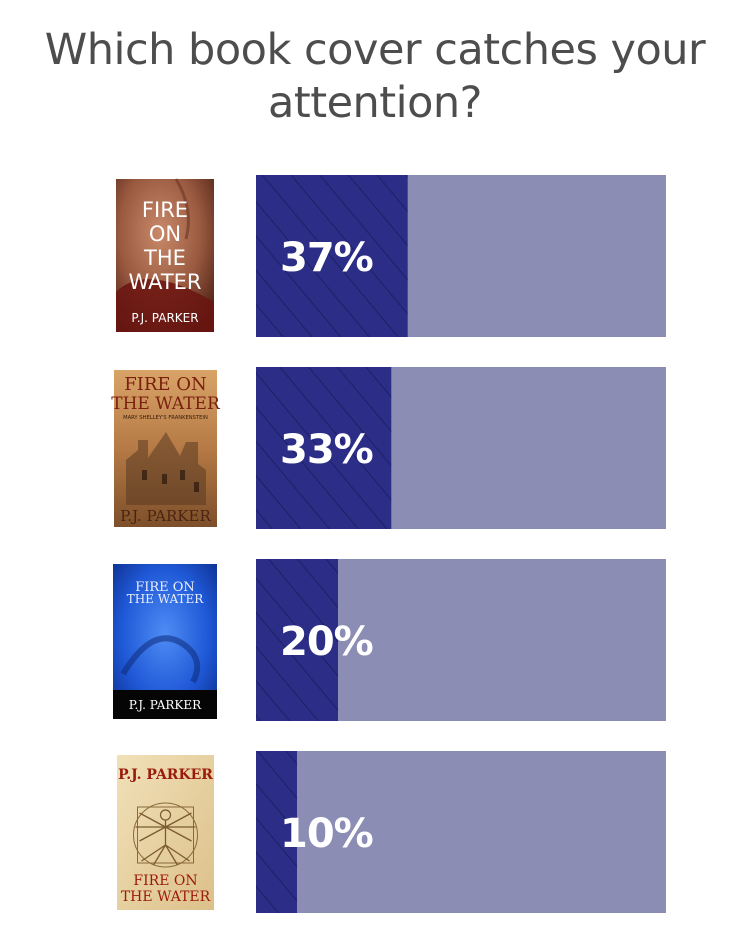 The height and width of the screenshot is (948, 750). I want to click on book-cover-image: P.J. PARKER FIRE ONTHE WATER, so click(165, 832).